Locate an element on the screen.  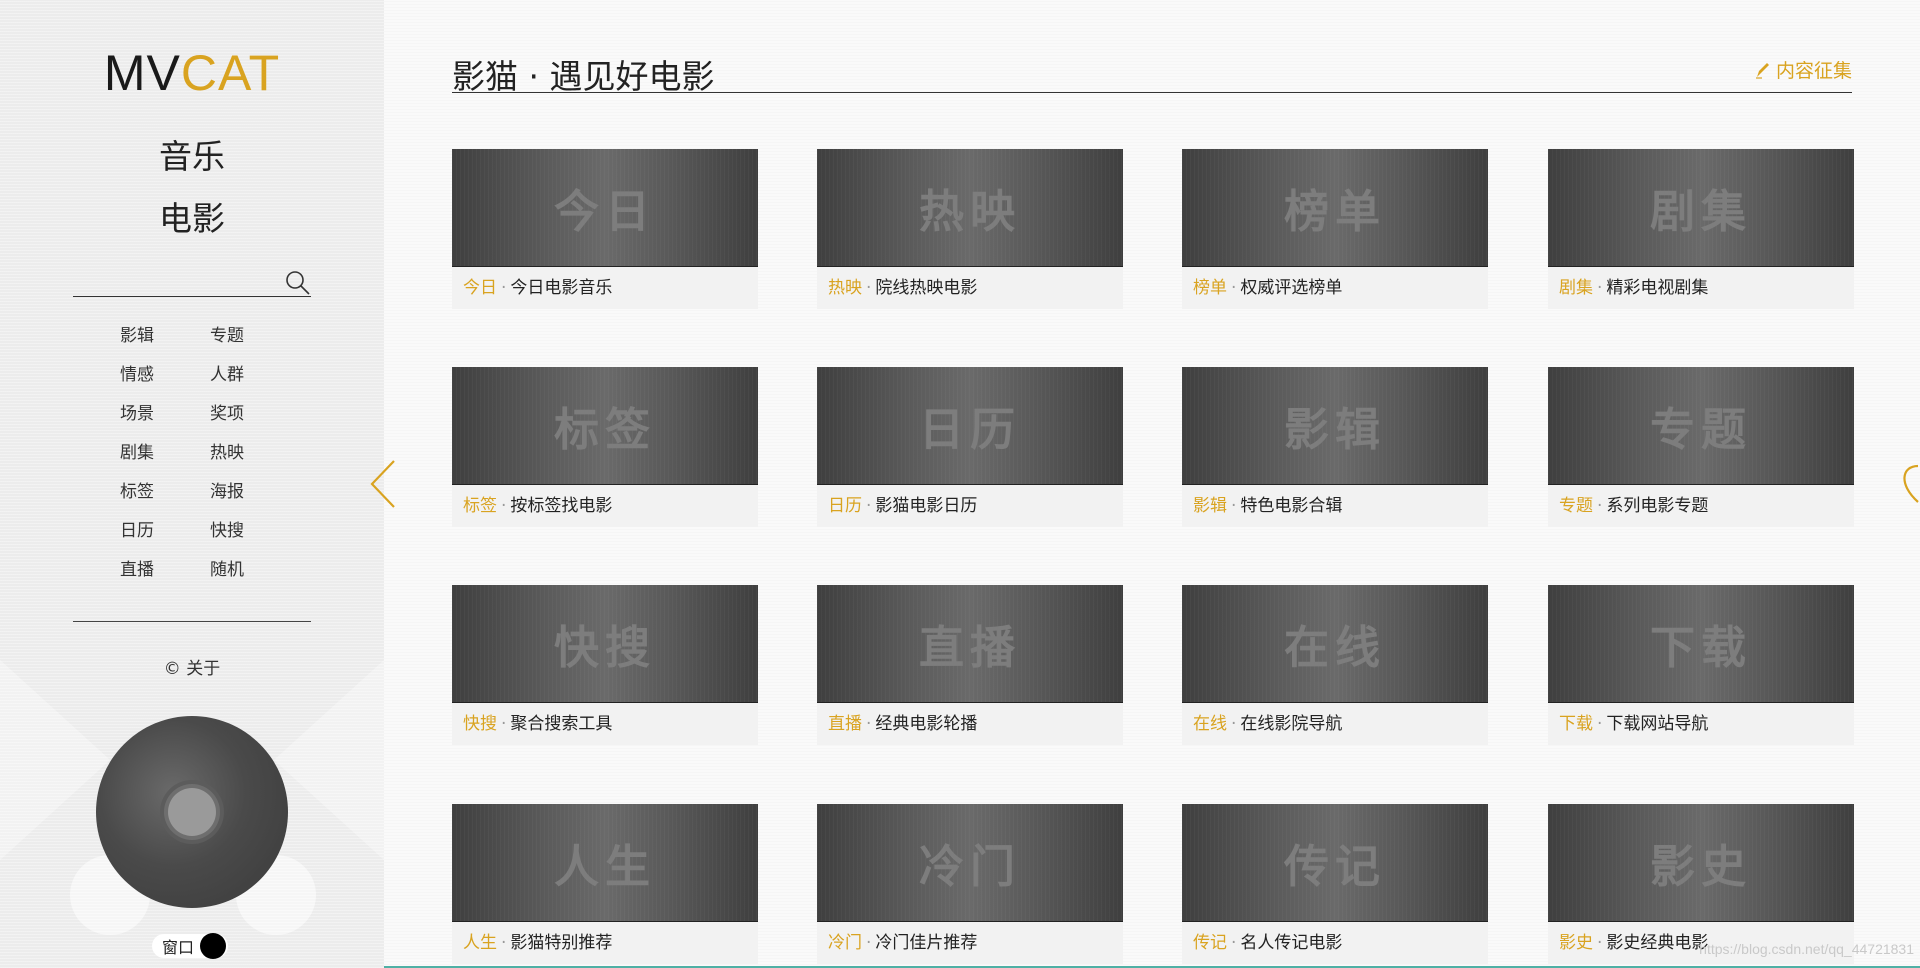
card-title: 标签 is located at coordinates (604, 429).